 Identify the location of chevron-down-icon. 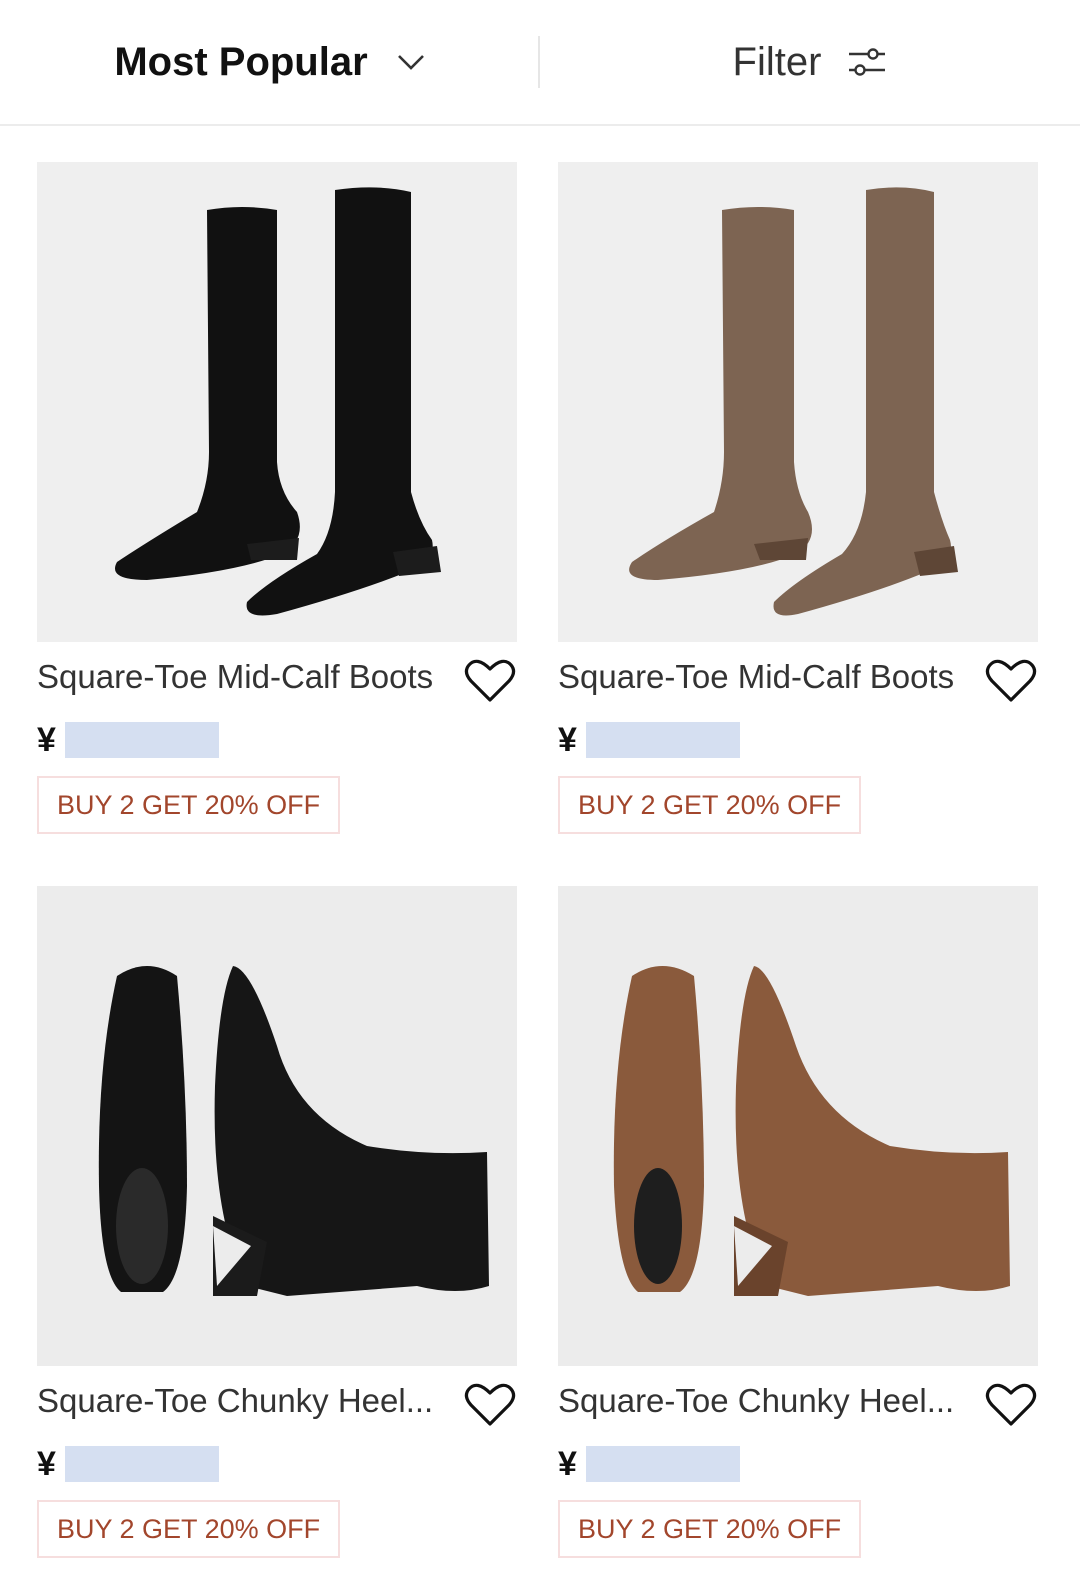
(411, 62).